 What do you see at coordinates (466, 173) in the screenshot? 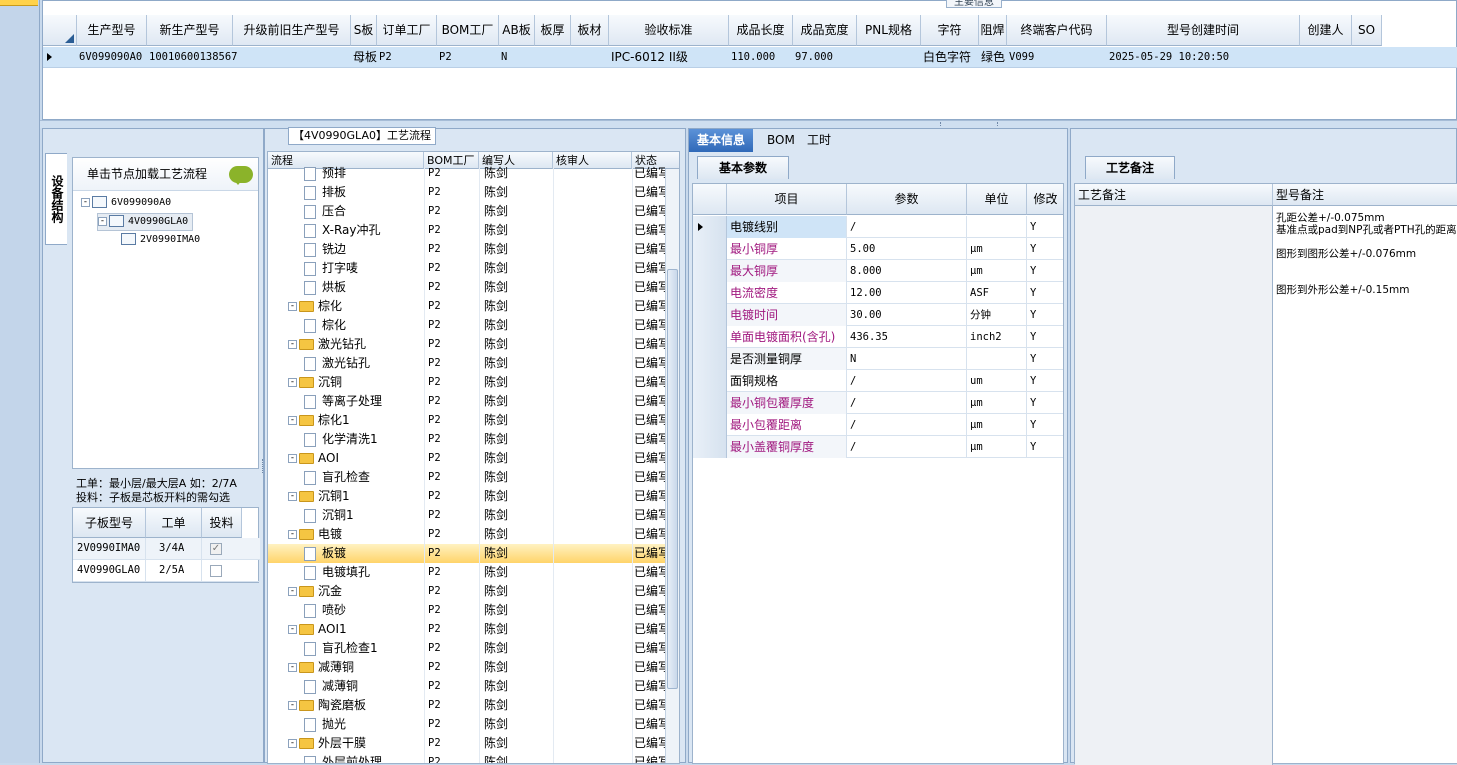
I see `flow-row: 预排 P2 陈剑 已编写` at bounding box center [466, 173].